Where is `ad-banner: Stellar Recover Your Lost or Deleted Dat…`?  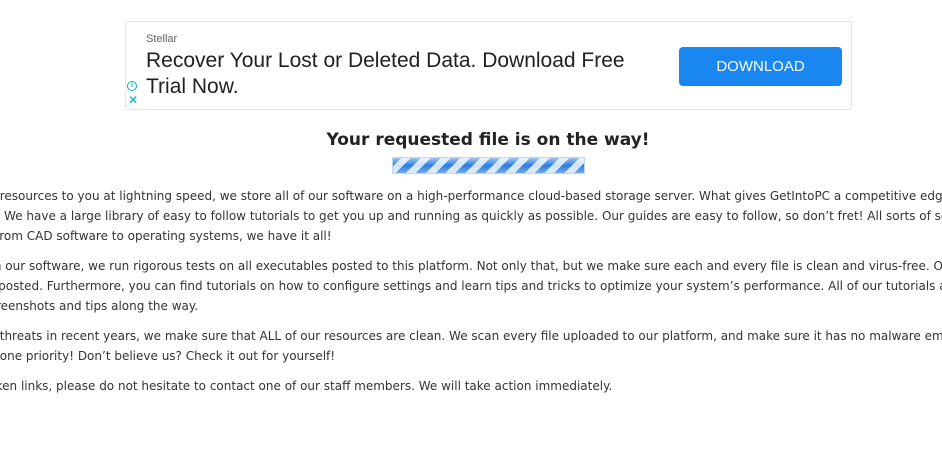
ad-banner: Stellar Recover Your Lost or Deleted Dat… is located at coordinates (488, 65).